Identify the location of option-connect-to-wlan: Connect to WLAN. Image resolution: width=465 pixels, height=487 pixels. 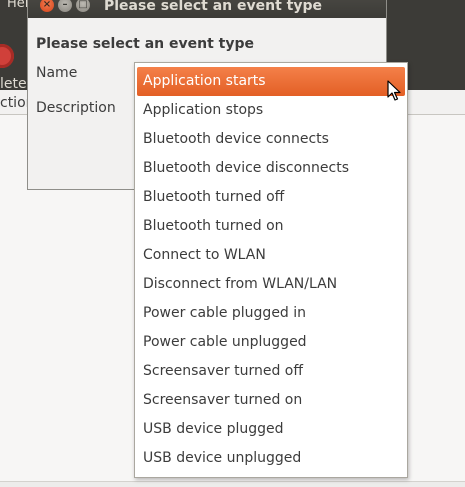
(271, 255).